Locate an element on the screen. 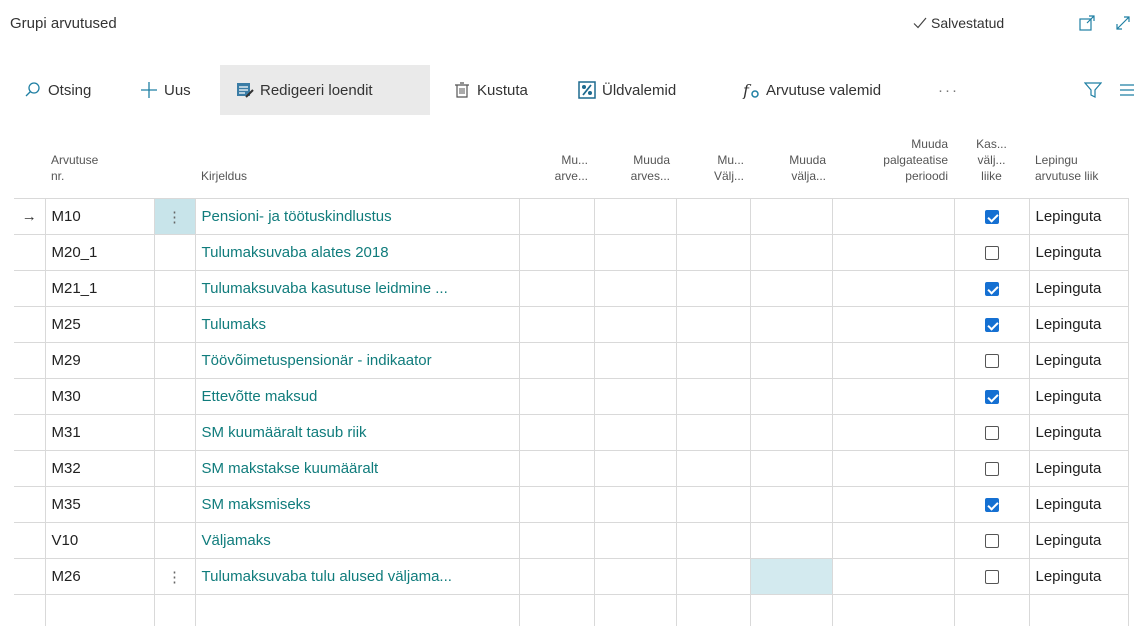 The width and height of the screenshot is (1146, 639). description-link: Tulumaks is located at coordinates (357, 324).